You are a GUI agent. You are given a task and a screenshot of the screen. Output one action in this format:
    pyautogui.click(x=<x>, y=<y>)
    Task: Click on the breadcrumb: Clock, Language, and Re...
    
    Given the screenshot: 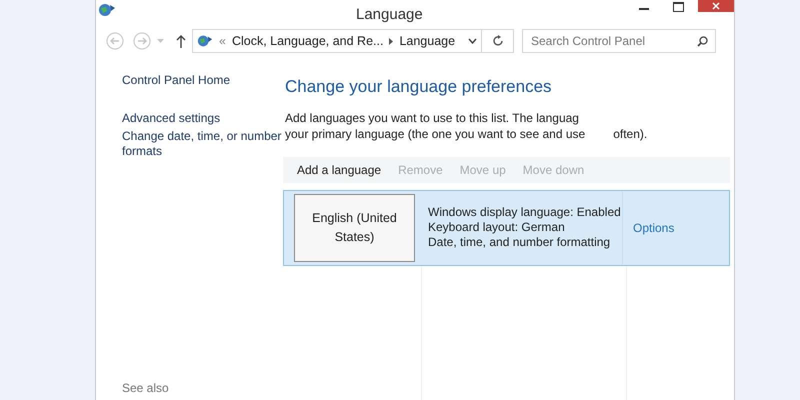 What is the action you would take?
    pyautogui.click(x=308, y=41)
    